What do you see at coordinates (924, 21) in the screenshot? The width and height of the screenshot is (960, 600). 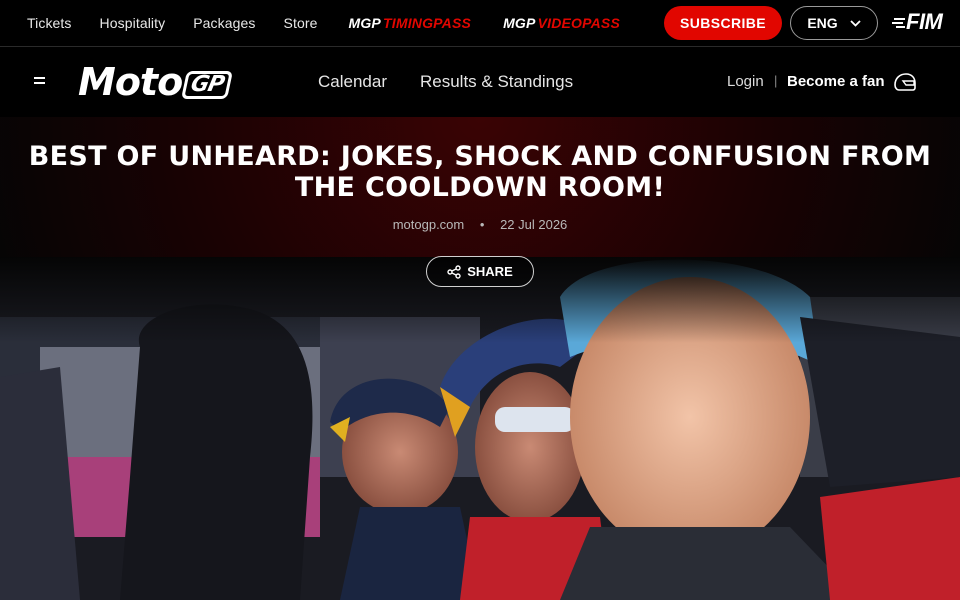 I see `fim-logo-text: FIM` at bounding box center [924, 21].